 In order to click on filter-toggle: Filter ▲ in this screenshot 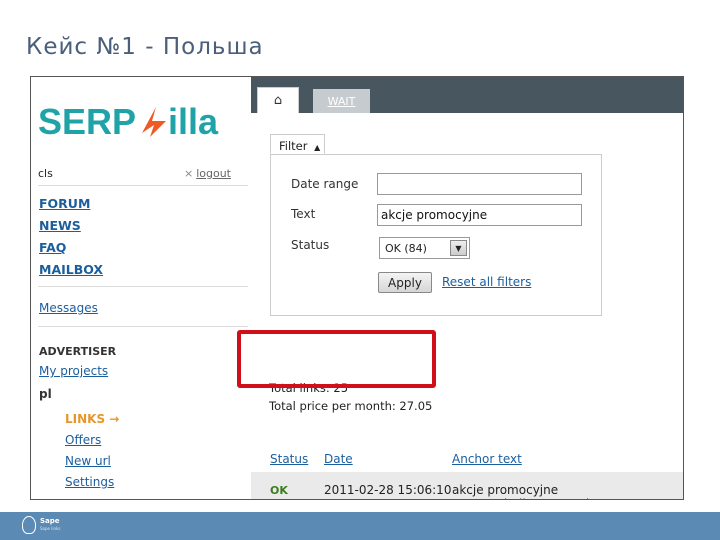, I will do `click(297, 144)`.